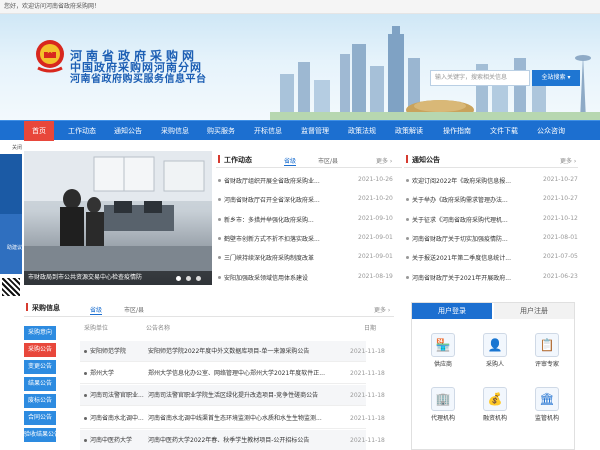  Describe the element at coordinates (111, 440) in the screenshot. I see `row-unit: 河南中医药大学` at that location.